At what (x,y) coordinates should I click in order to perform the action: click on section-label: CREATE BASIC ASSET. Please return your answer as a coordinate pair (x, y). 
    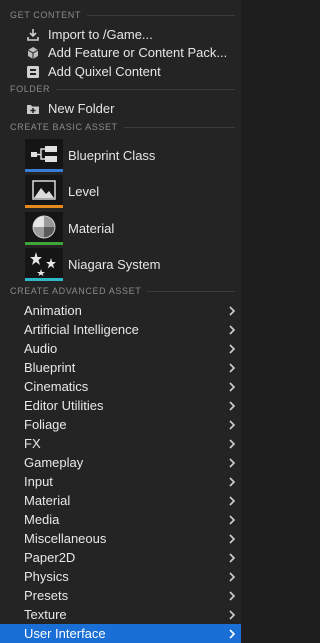
    Looking at the image, I should click on (64, 127).